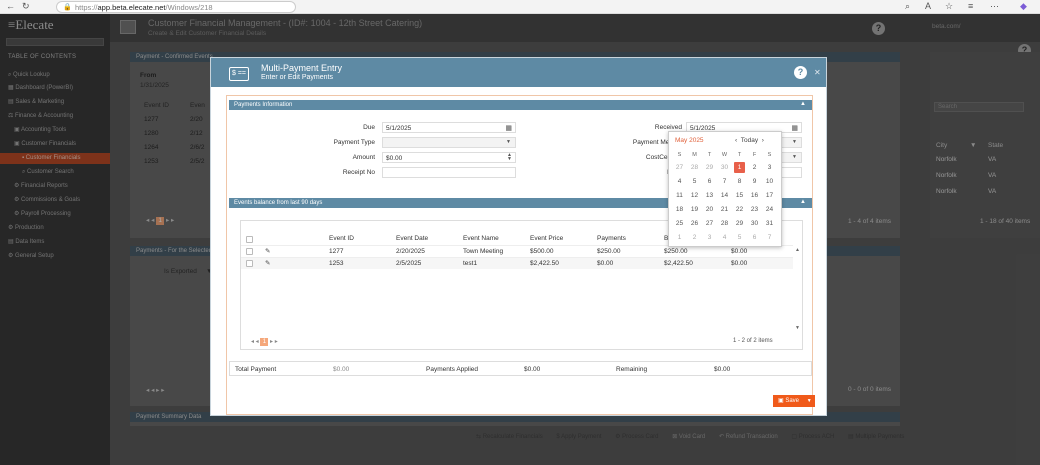  I want to click on weekday-label: S, so click(679, 155).